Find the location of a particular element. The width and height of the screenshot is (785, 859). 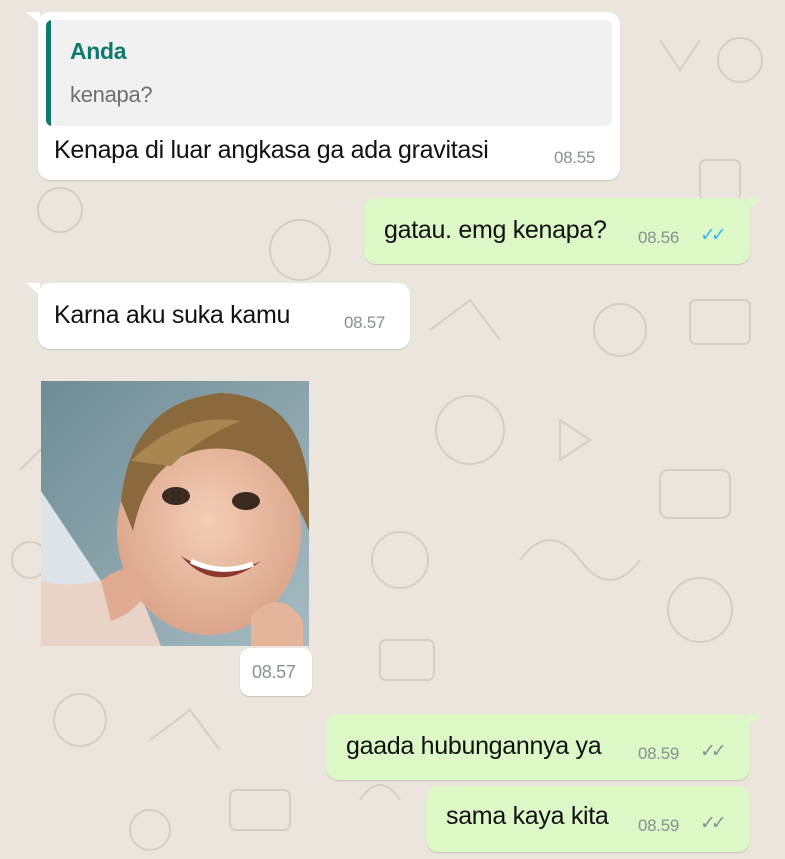

incoming-message-bubble: Karna aku suka kamu 08.57 is located at coordinates (224, 316).